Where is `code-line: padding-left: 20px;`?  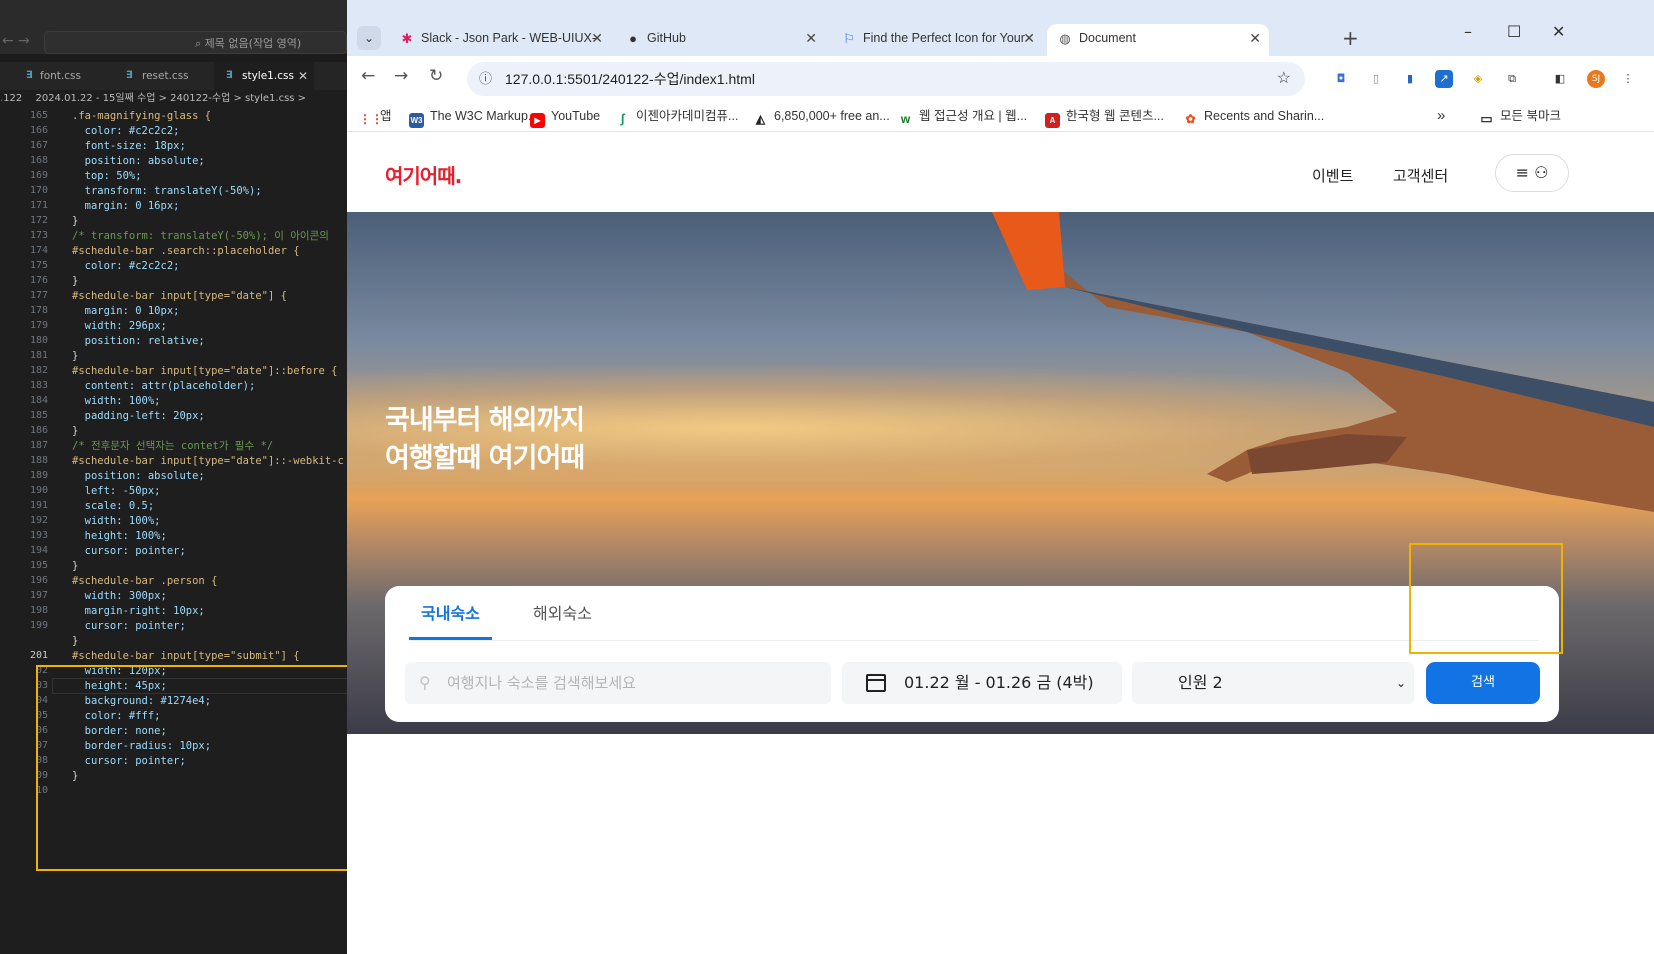
code-line: padding-left: 20px; is located at coordinates (138, 416).